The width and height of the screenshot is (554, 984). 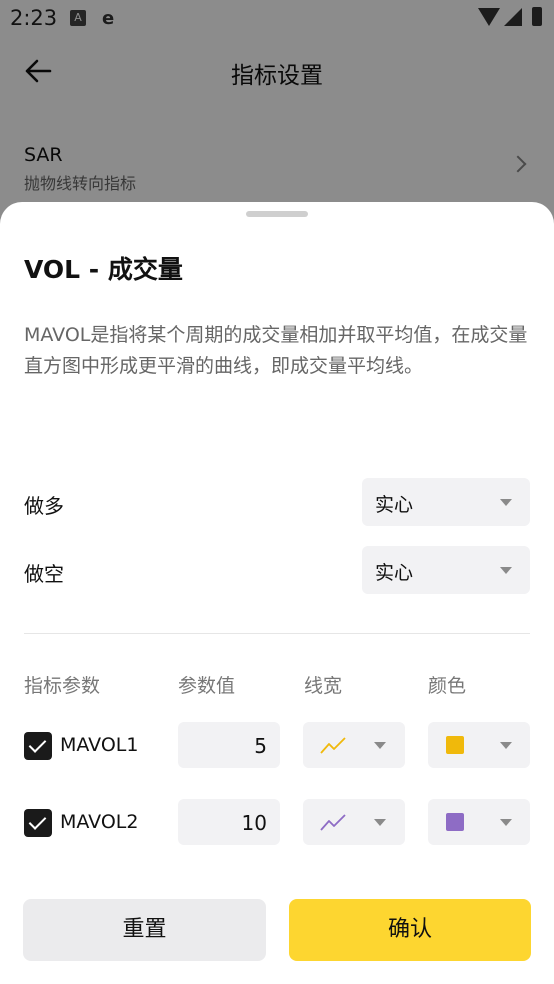 What do you see at coordinates (207, 686) in the screenshot?
I see `column-header-value: 参数值` at bounding box center [207, 686].